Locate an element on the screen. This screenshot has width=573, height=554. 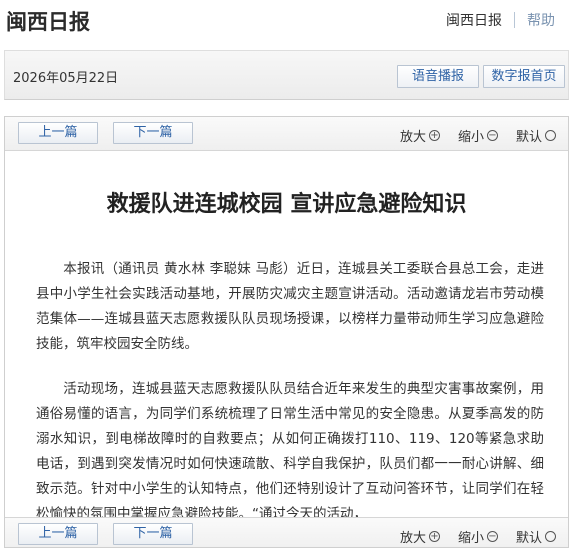
font-size-controls-bottom: 放大 + 缩小 − 默认 is located at coordinates (478, 536).